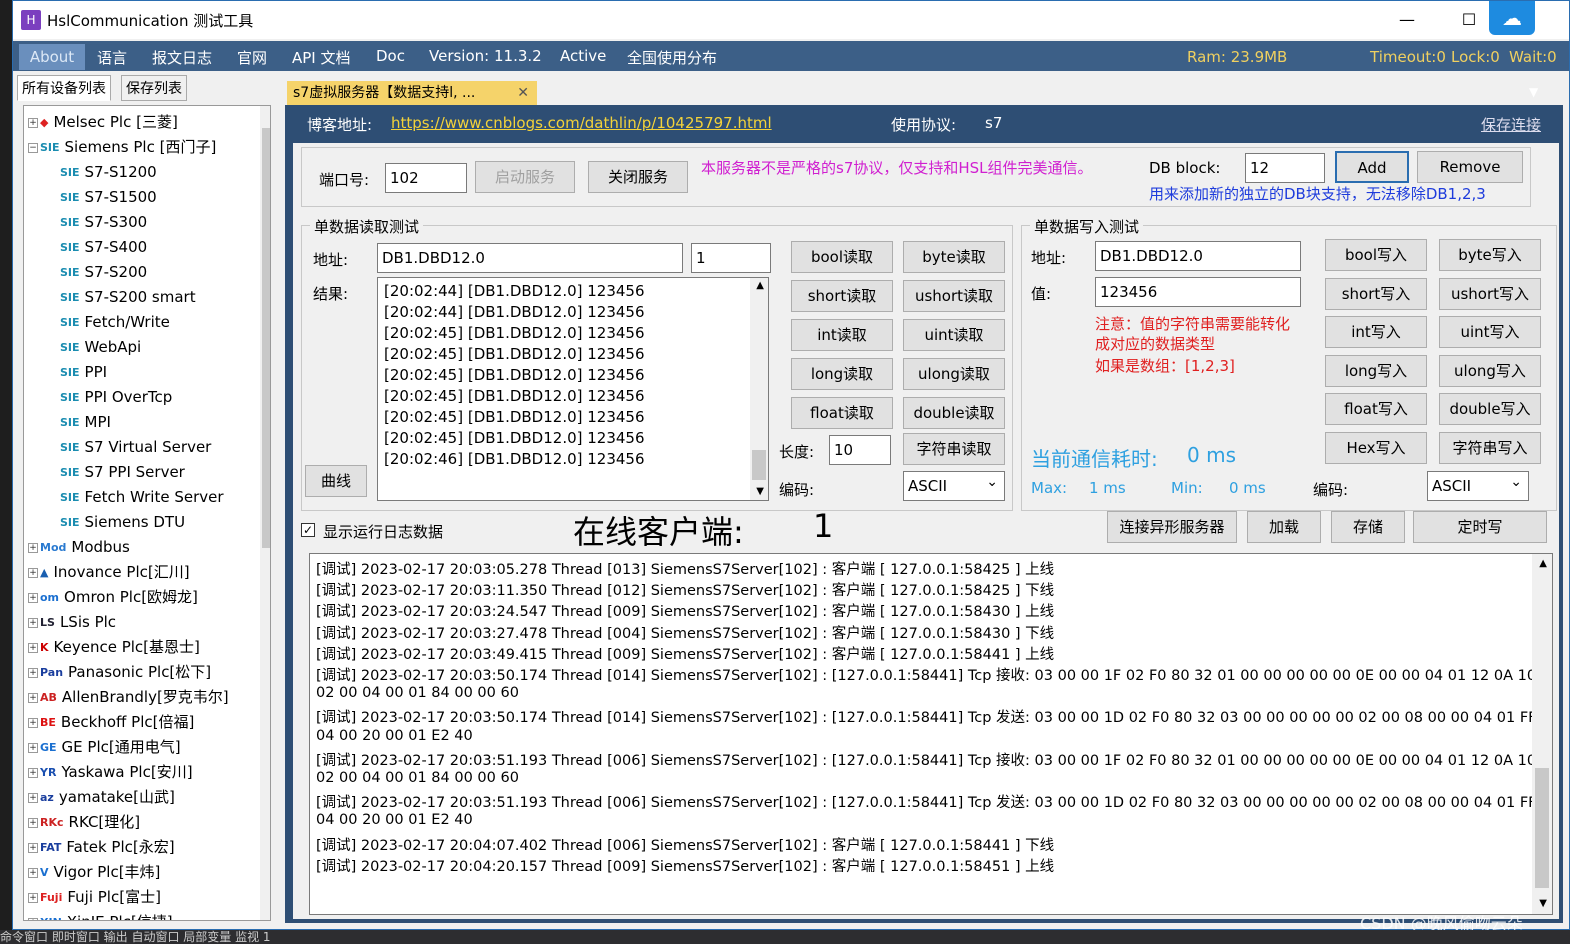 The height and width of the screenshot is (944, 1570). What do you see at coordinates (104, 747) in the screenshot?
I see `tree-node: + GE GE Plc[通用电气]` at bounding box center [104, 747].